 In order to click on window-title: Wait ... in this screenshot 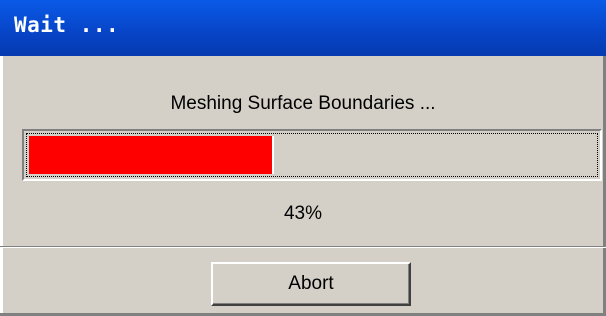, I will do `click(67, 25)`.